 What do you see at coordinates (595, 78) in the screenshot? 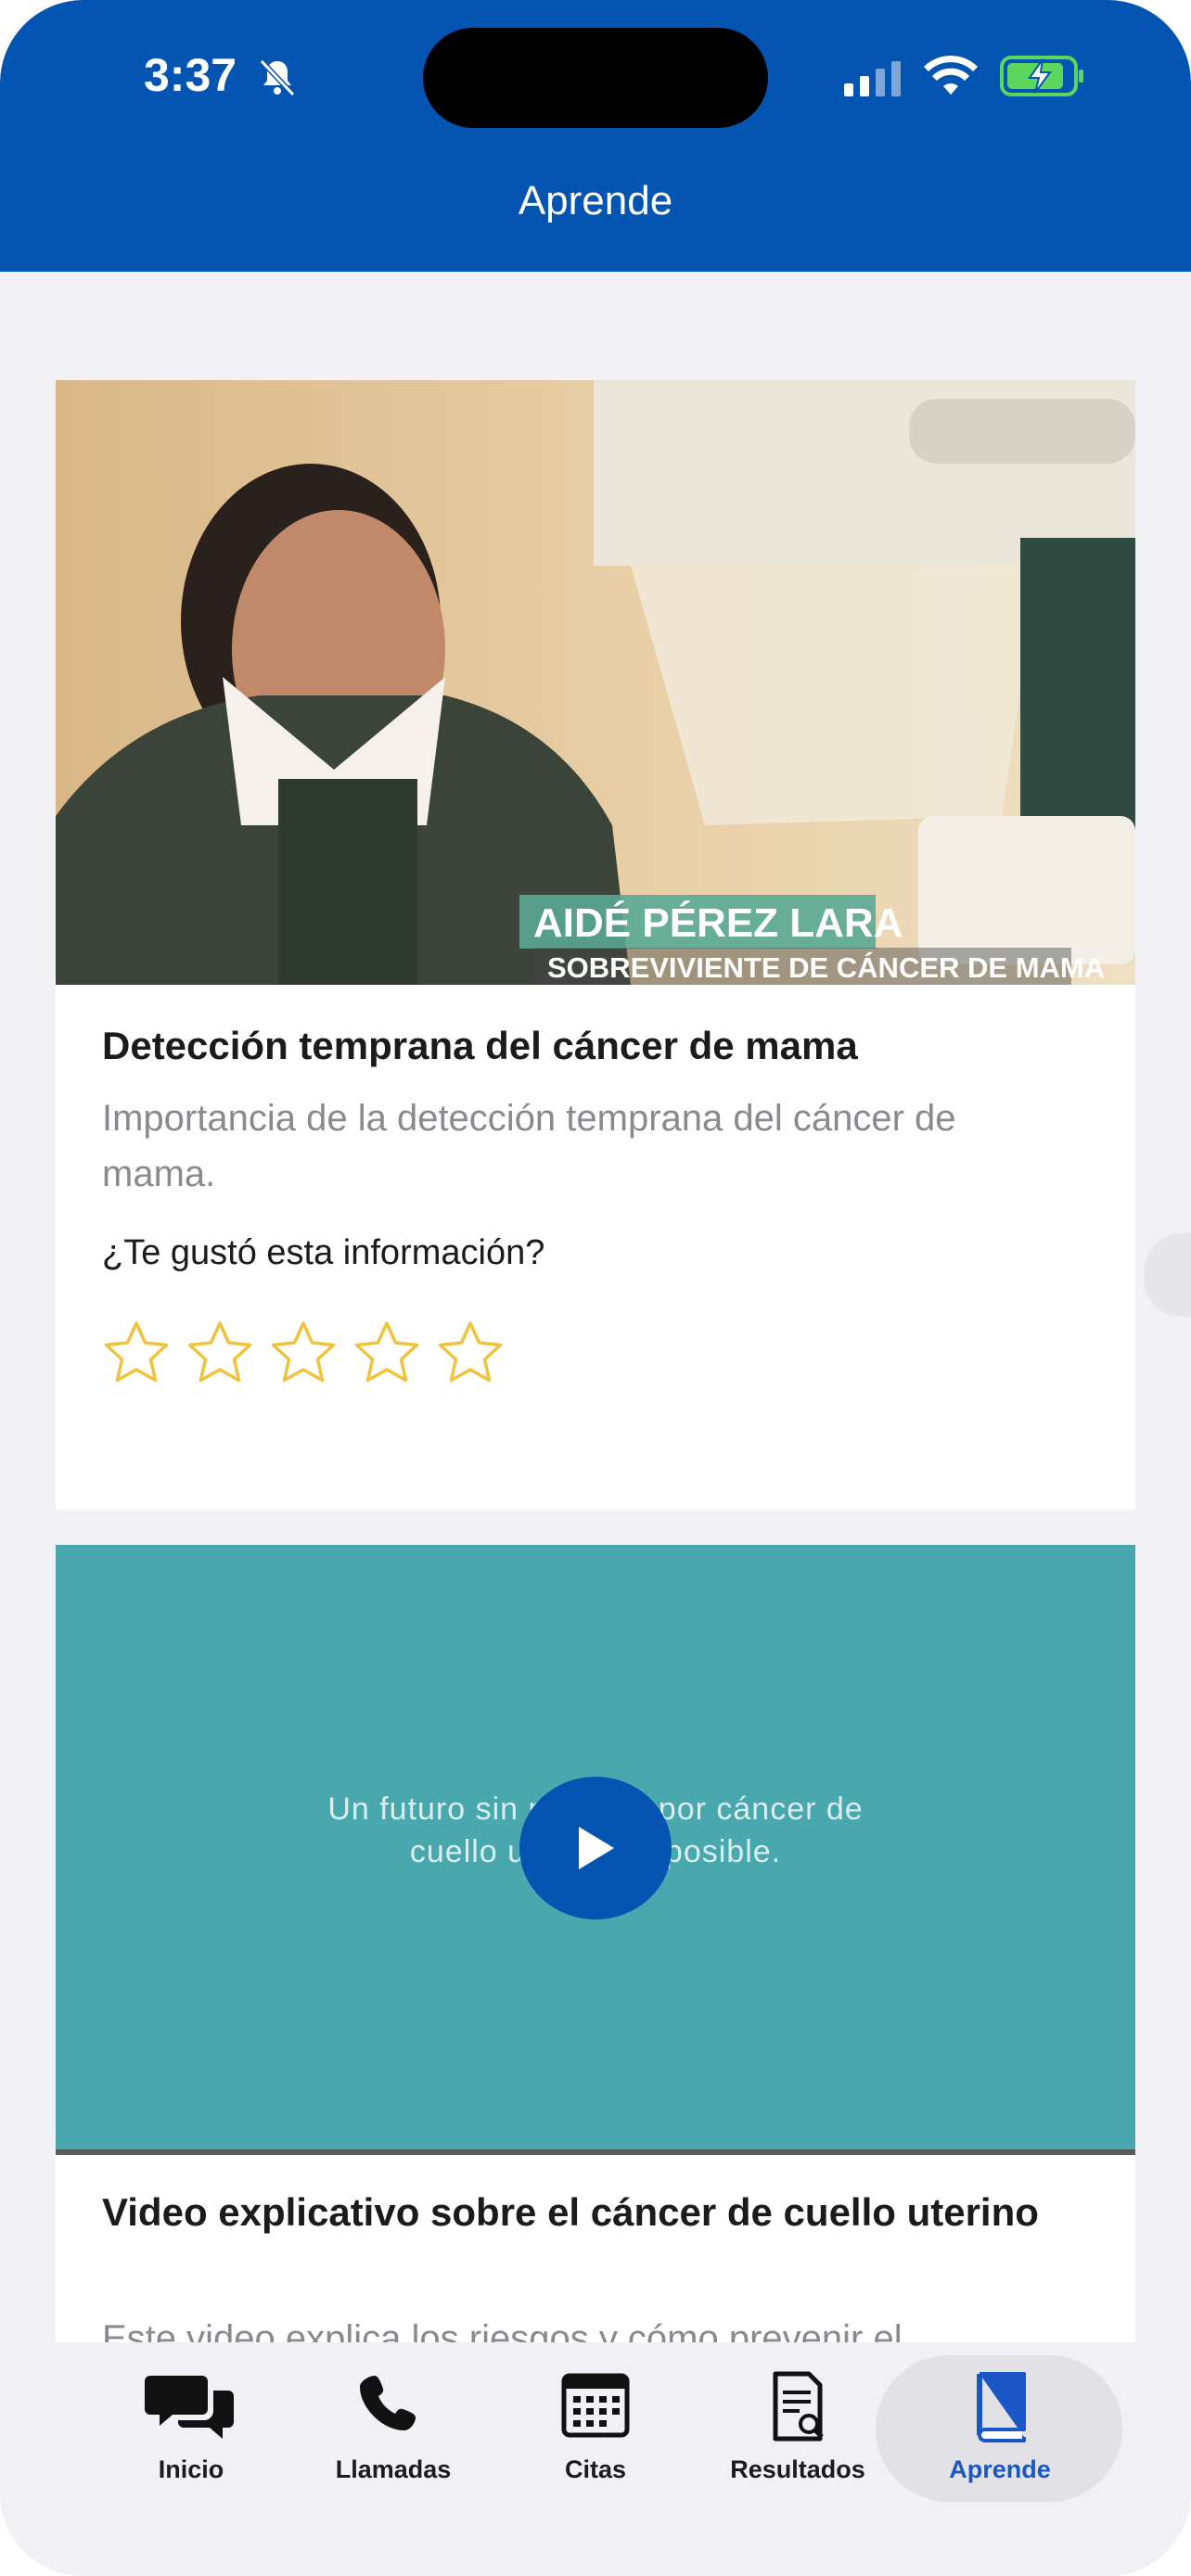
I see `dynamic-island` at bounding box center [595, 78].